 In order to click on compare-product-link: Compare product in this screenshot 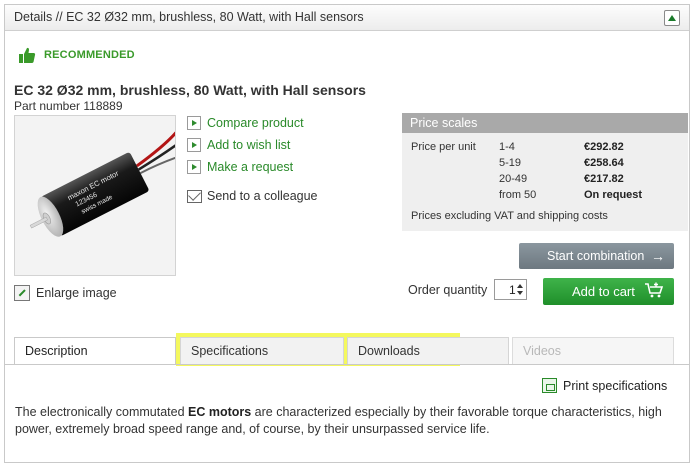, I will do `click(245, 123)`.